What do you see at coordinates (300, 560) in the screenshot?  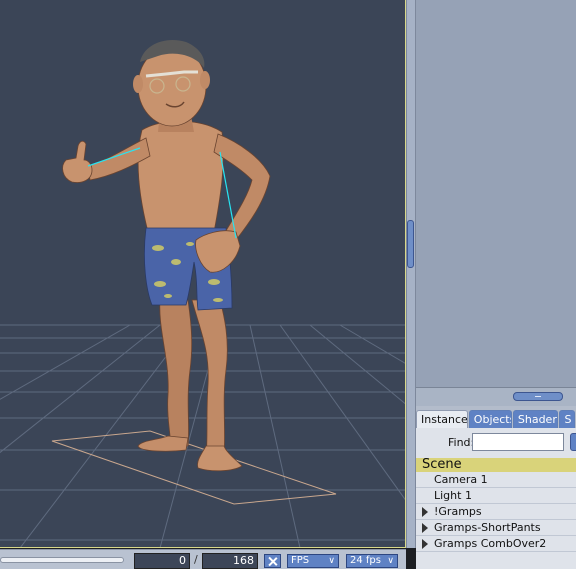 I see `fps-mode-label: FPS` at bounding box center [300, 560].